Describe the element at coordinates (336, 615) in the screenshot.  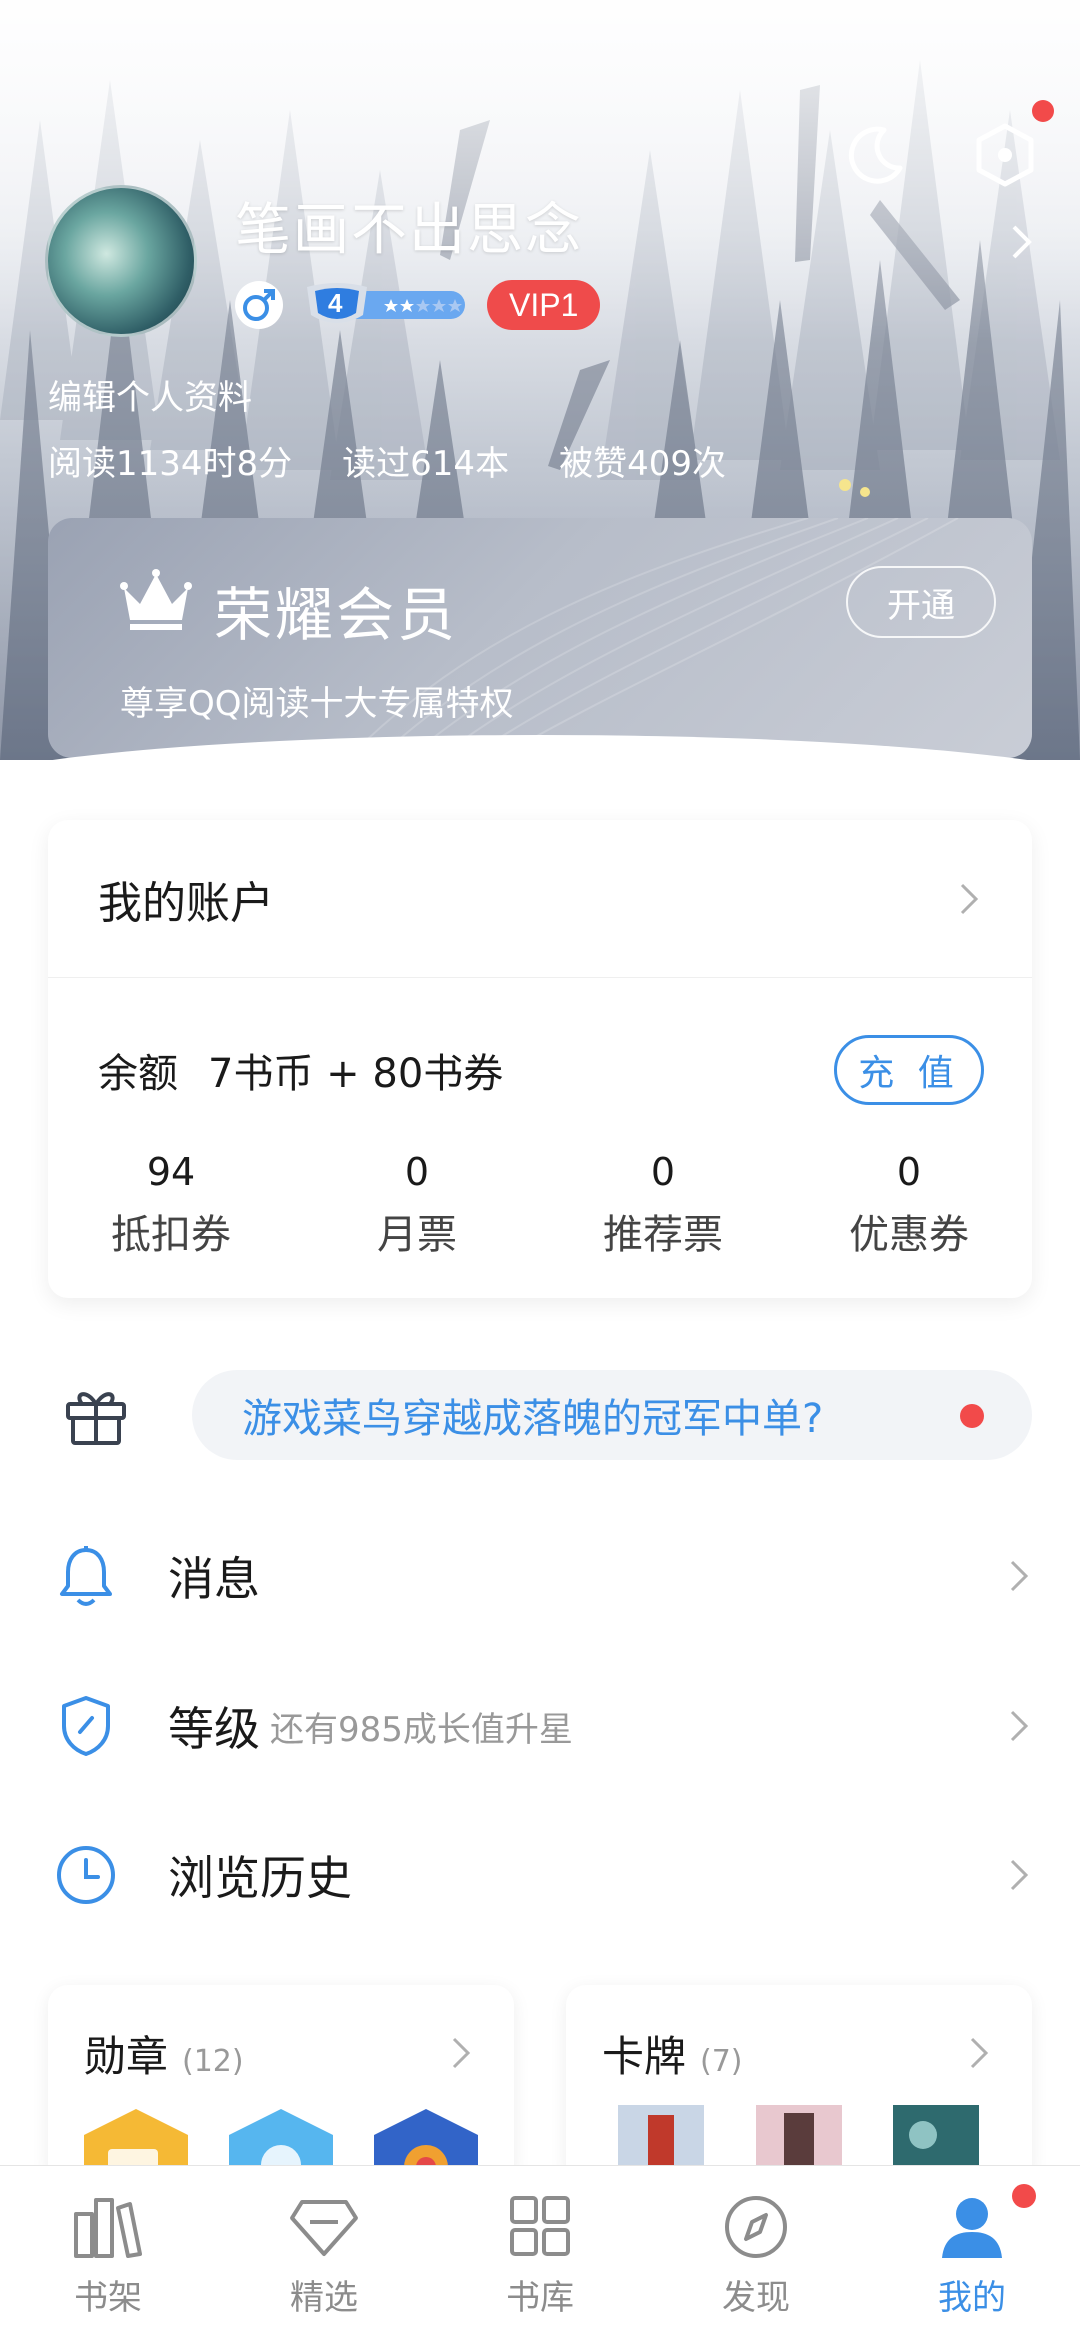
I see `vip-card-title: 荣耀会员` at that location.